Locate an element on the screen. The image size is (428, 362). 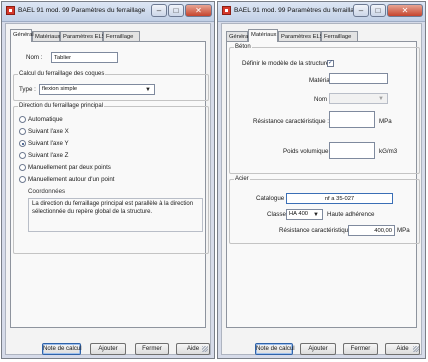
materiaux-input is located at coordinates (358, 78).